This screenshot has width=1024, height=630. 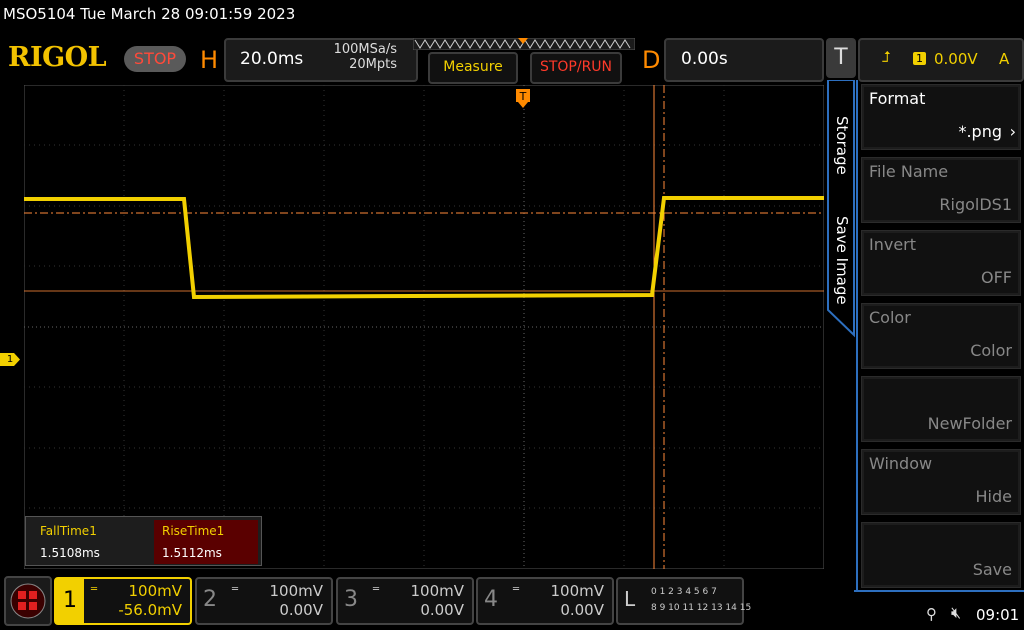 I want to click on measure-button: Measure, so click(x=473, y=68).